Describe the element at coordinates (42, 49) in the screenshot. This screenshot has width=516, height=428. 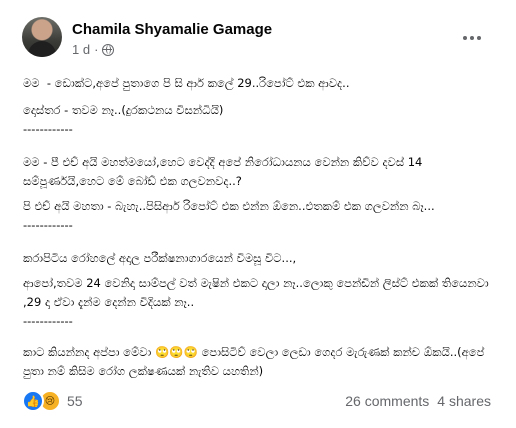
I see `avatar-figure` at that location.